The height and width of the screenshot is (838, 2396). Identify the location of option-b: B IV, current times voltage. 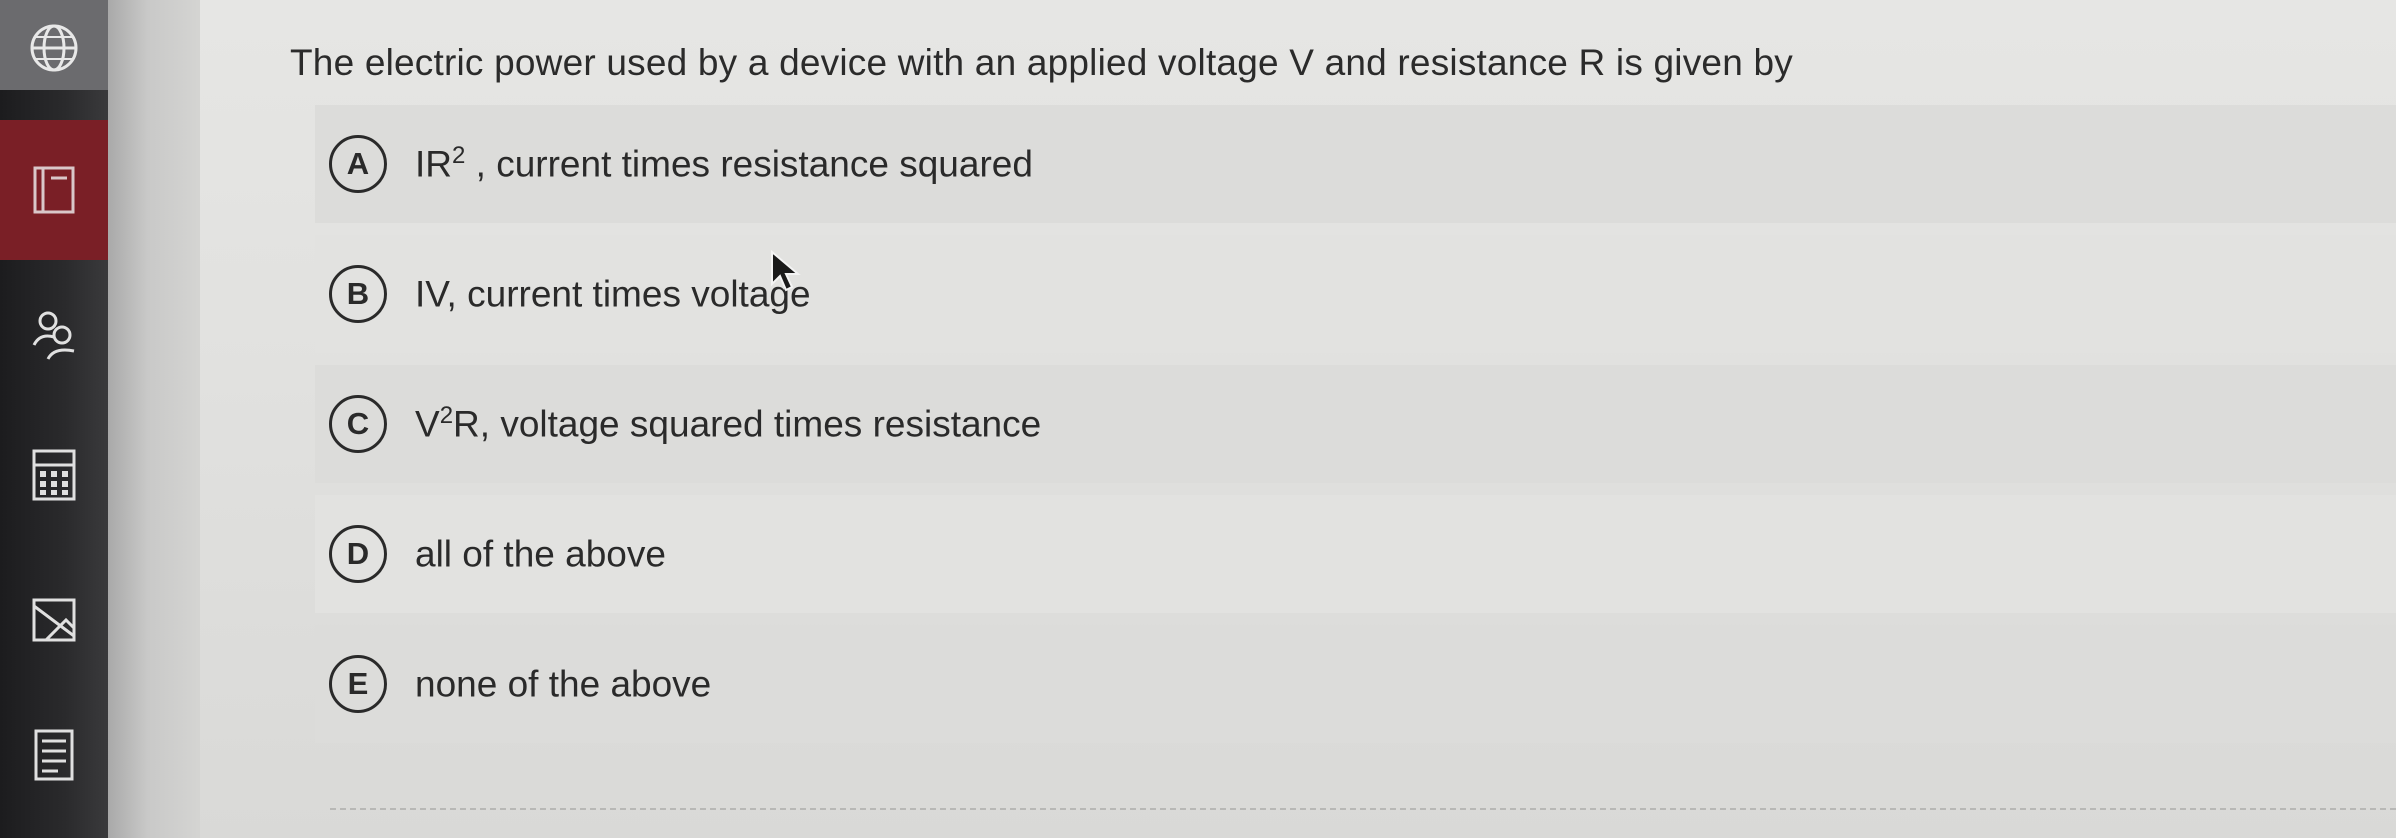
(1355, 294).